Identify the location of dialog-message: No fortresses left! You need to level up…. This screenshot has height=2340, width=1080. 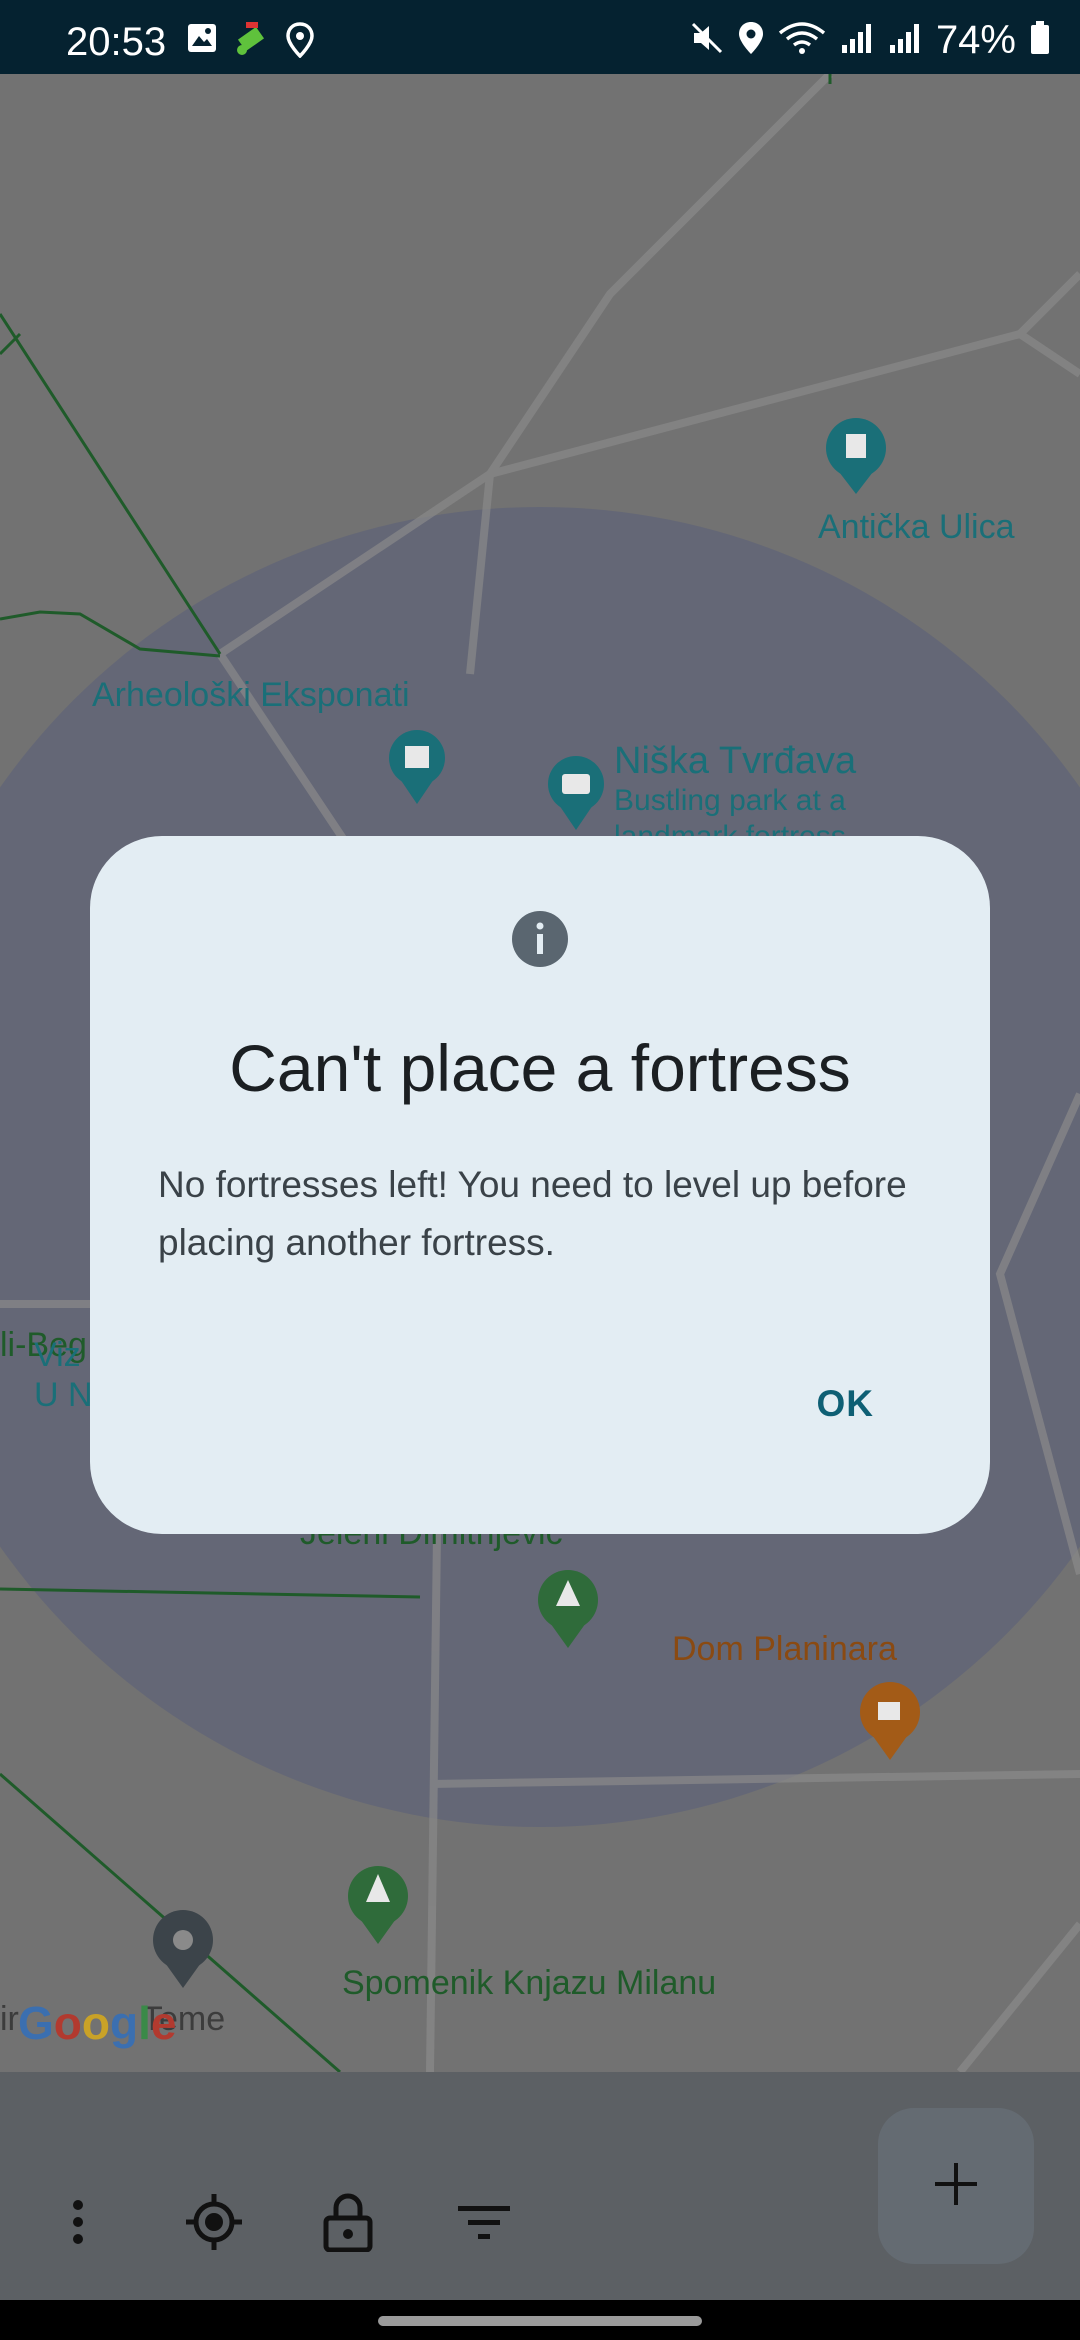
(532, 1213).